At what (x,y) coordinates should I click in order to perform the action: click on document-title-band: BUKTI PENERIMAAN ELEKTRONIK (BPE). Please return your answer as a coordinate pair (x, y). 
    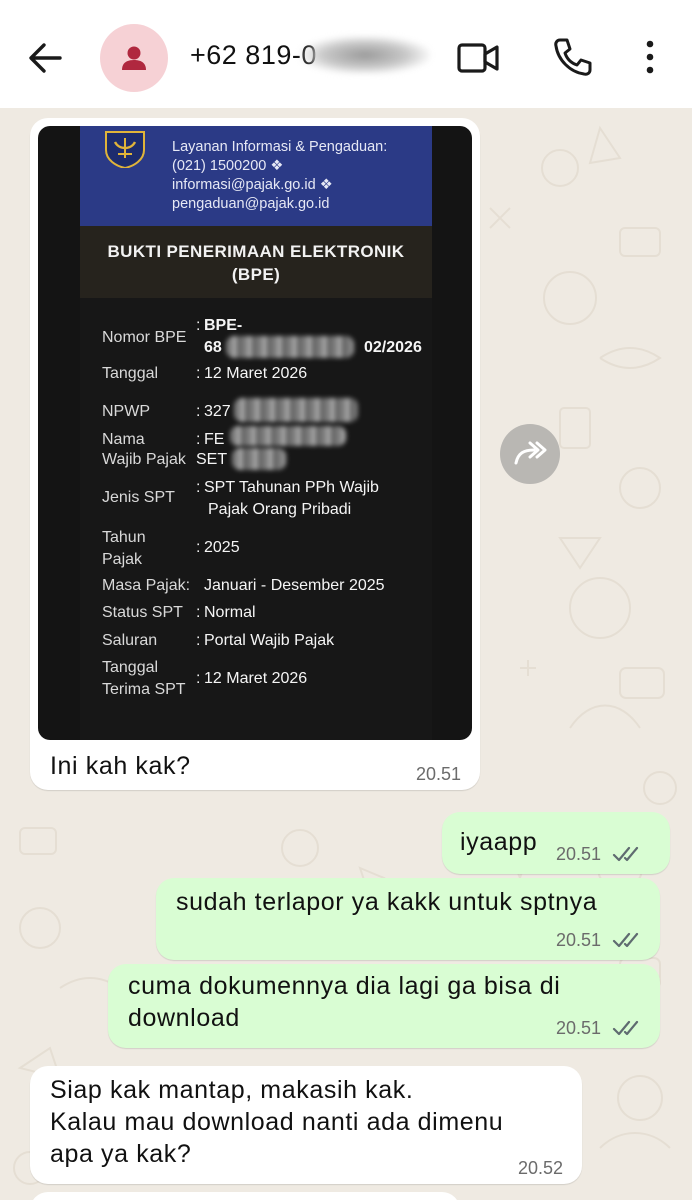
    Looking at the image, I should click on (256, 262).